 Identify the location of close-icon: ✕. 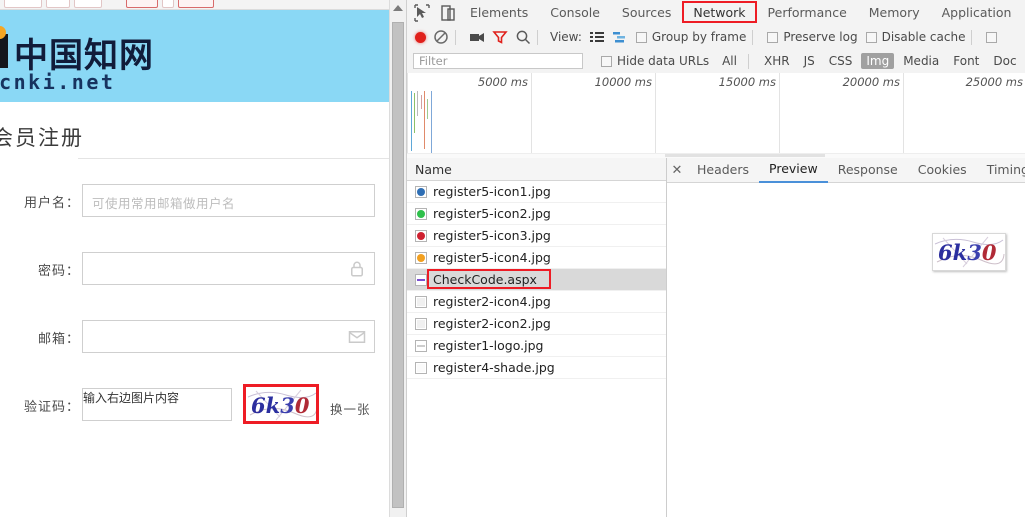
(677, 170).